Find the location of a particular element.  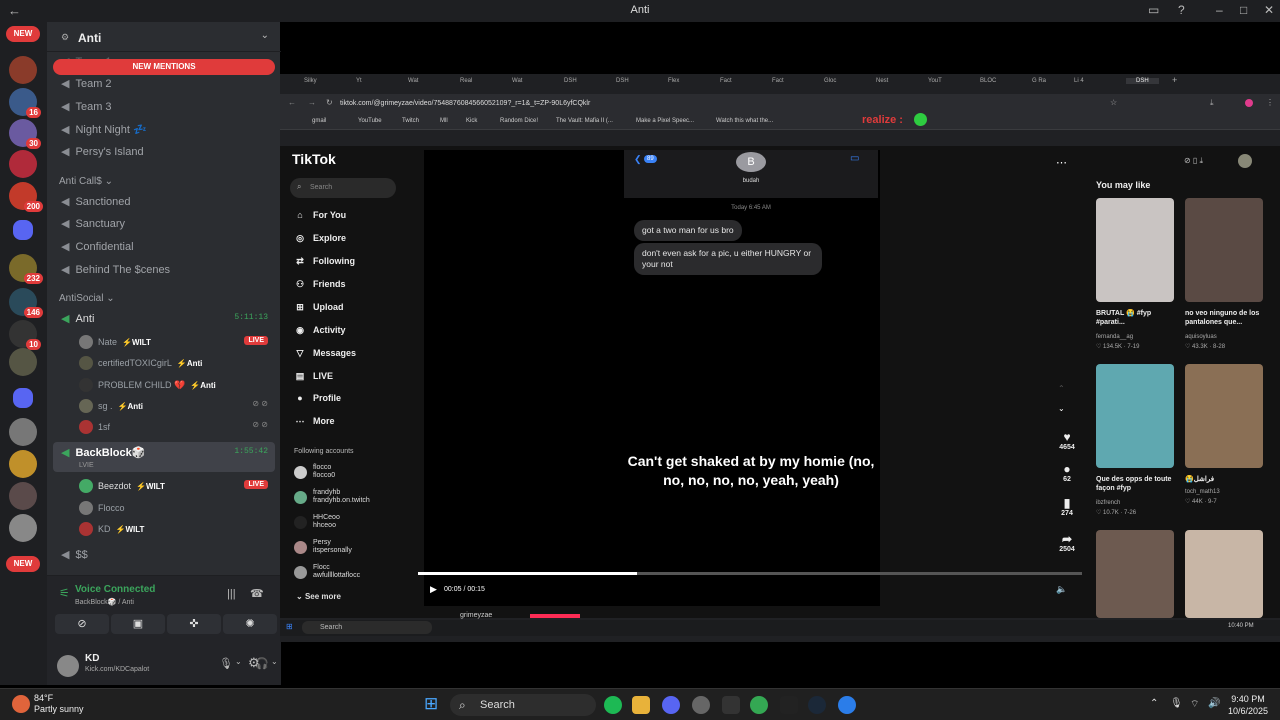

bookmark-link: Kick is located at coordinates (471, 121).